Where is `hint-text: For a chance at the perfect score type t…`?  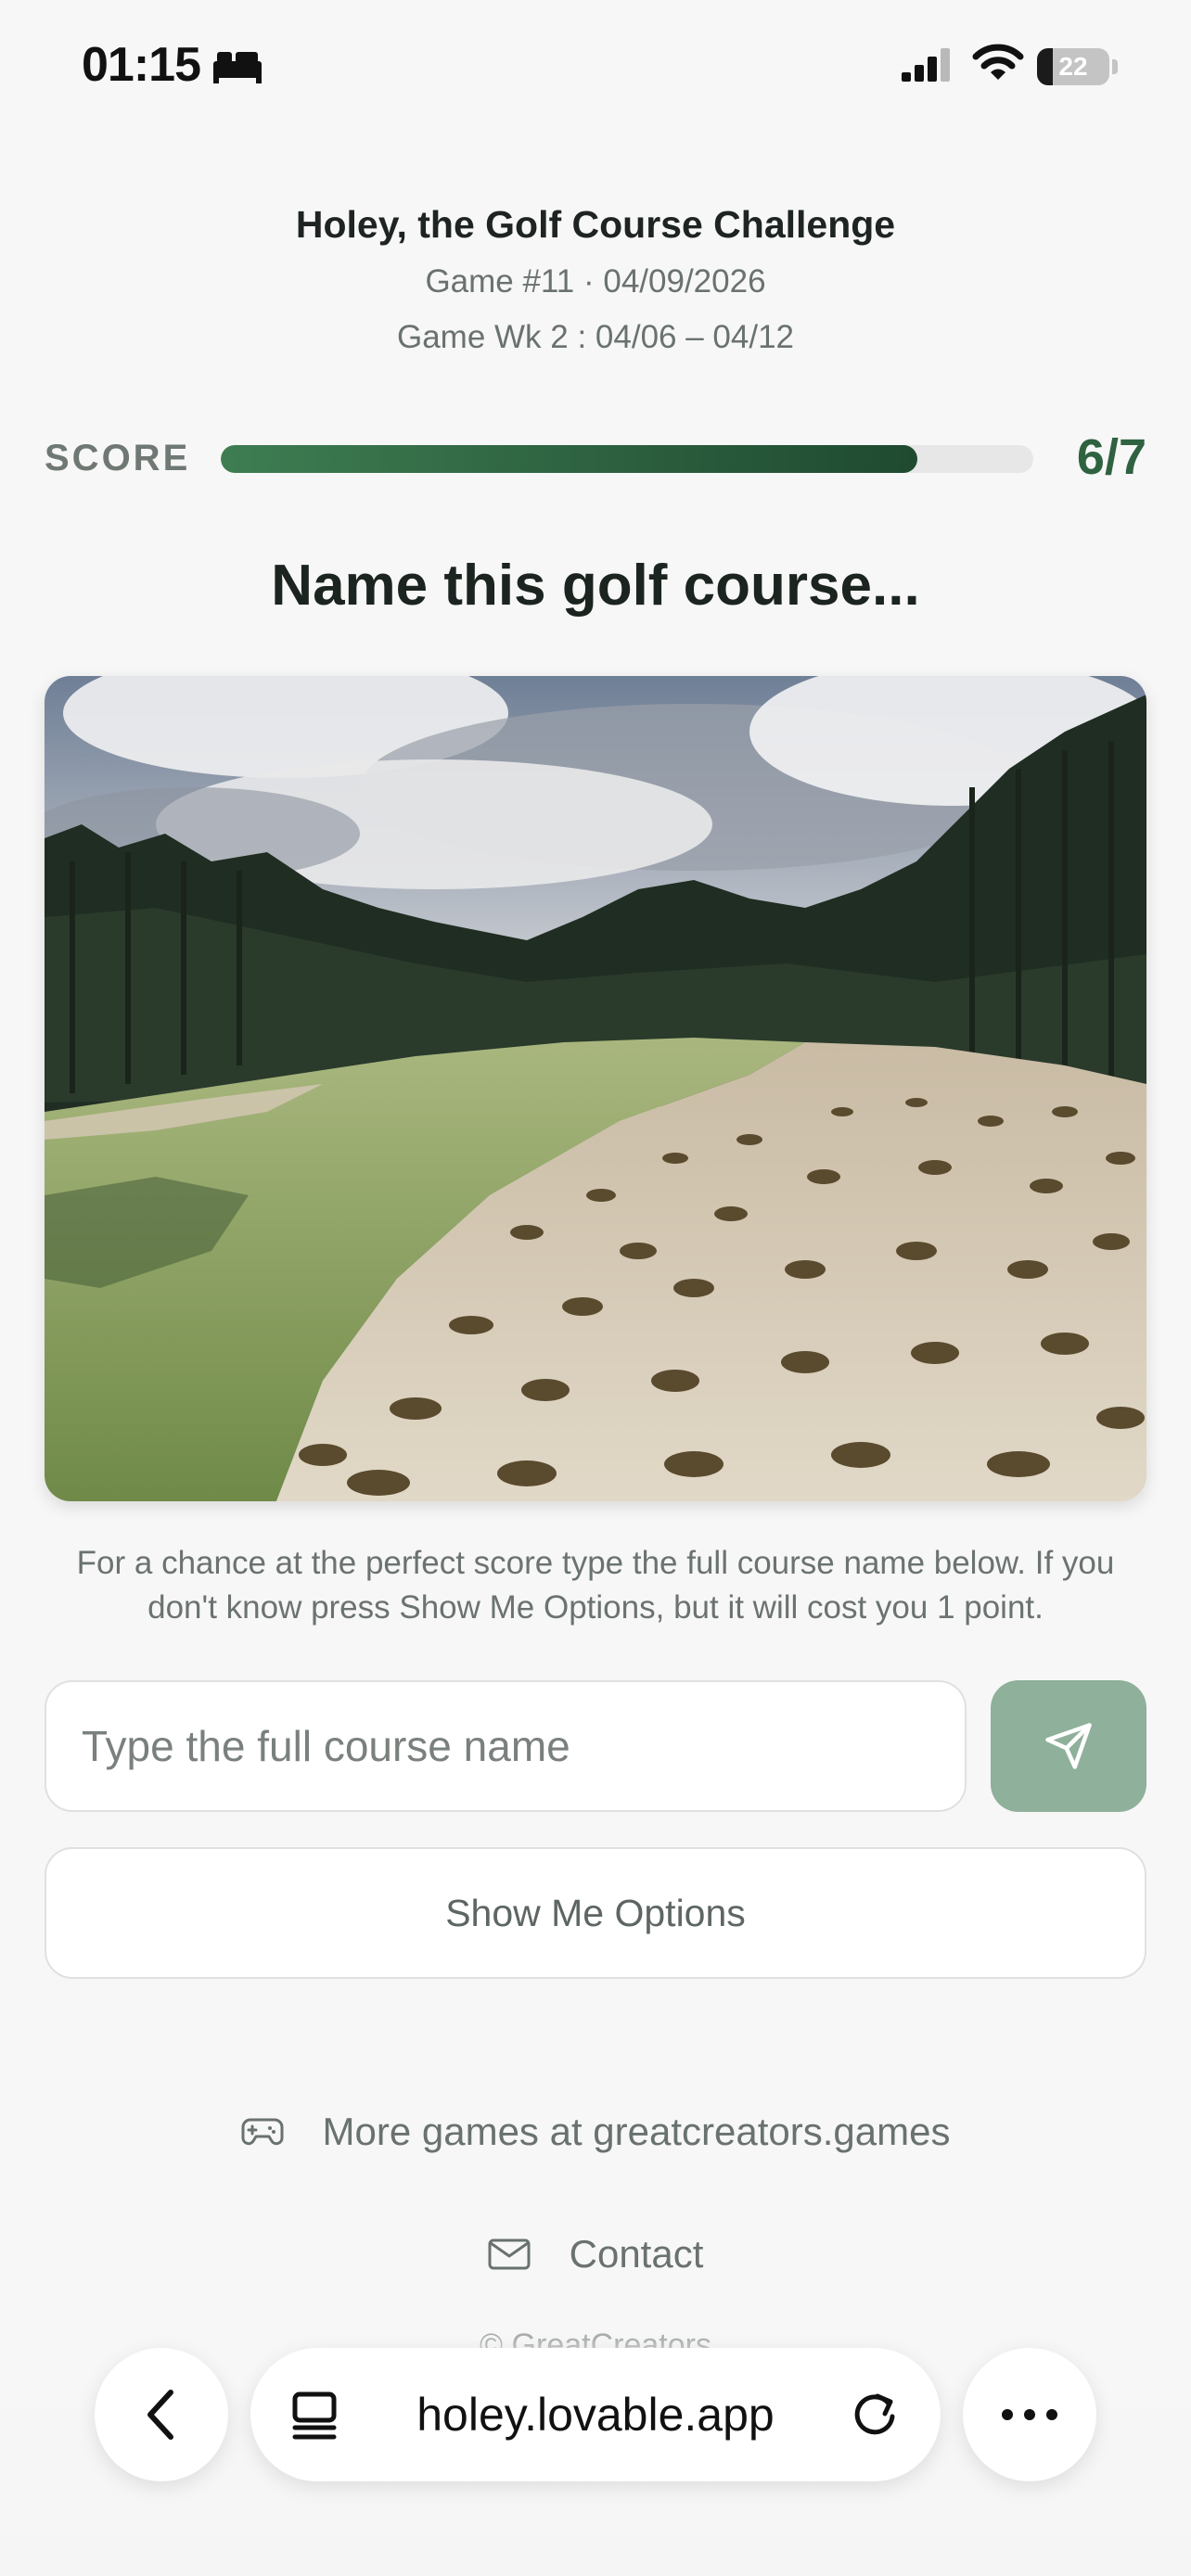
hint-text: For a chance at the perfect score type t… is located at coordinates (595, 1585).